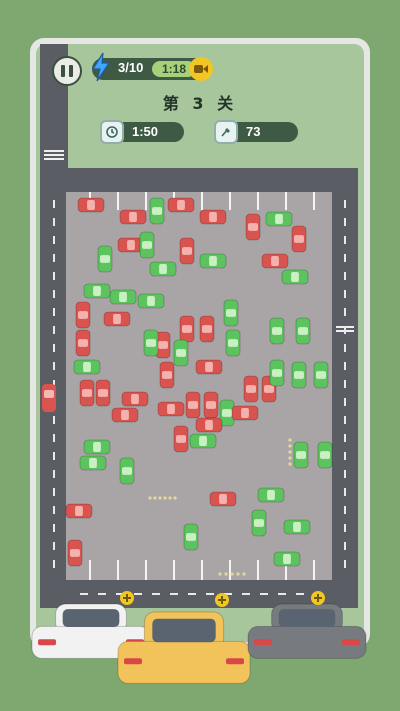 The image size is (400, 711). Describe the element at coordinates (49, 398) in the screenshot. I see `car-on-road` at that location.